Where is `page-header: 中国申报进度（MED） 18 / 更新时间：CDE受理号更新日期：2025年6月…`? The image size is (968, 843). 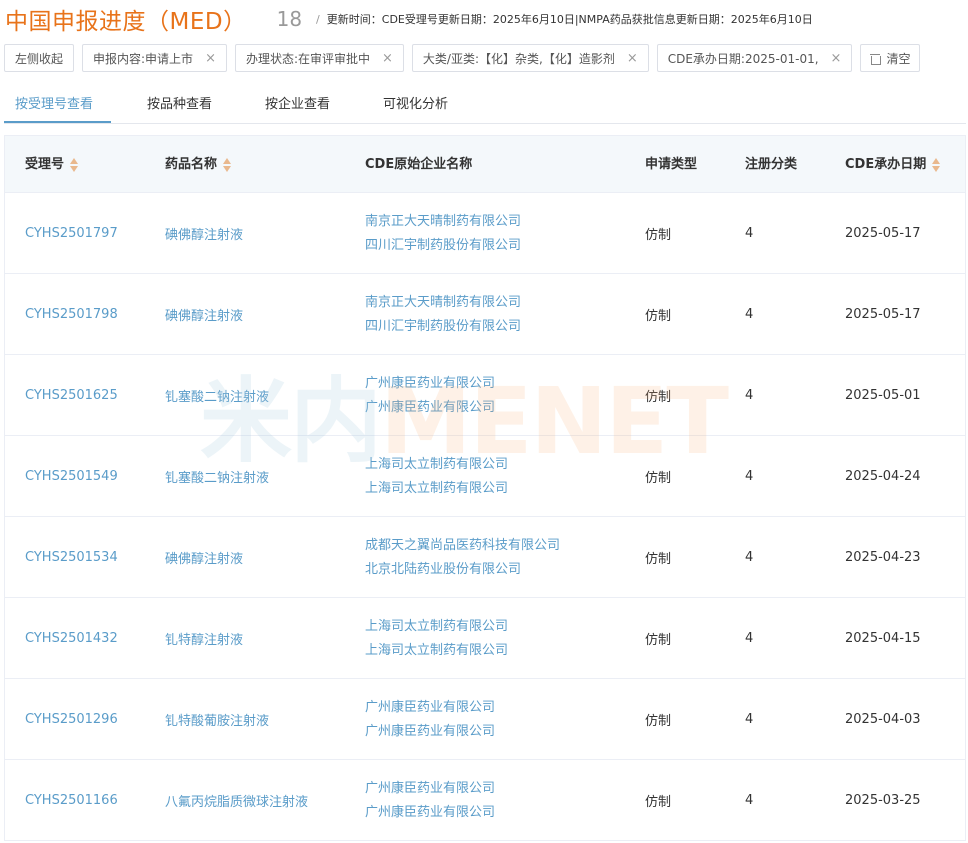 page-header: 中国申报进度（MED） 18 / 更新时间：CDE受理号更新日期：2025年6月… is located at coordinates (409, 19).